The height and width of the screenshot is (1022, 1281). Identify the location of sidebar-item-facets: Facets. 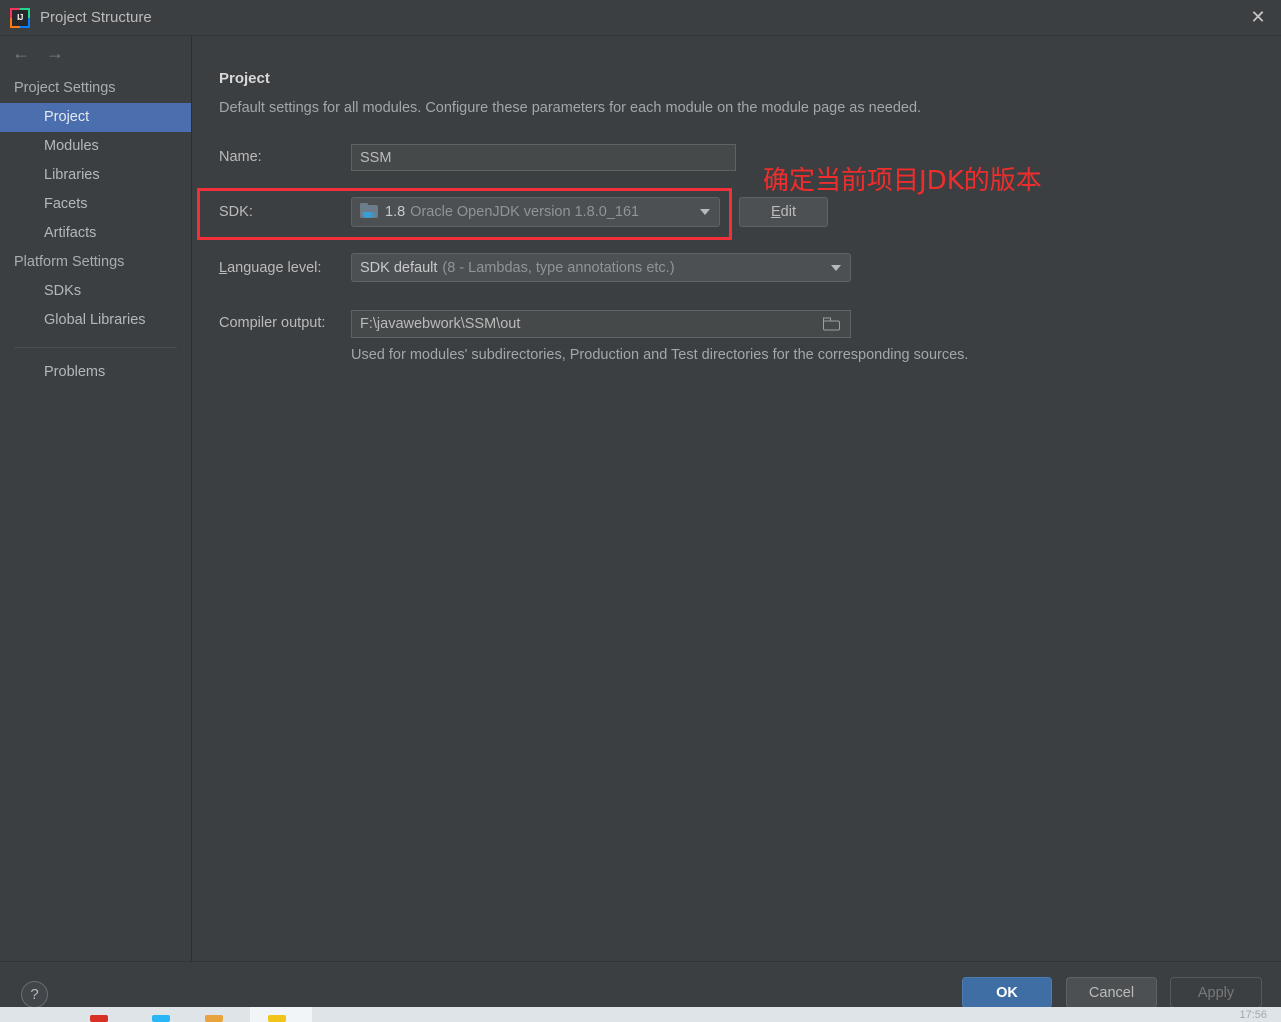
(95, 204).